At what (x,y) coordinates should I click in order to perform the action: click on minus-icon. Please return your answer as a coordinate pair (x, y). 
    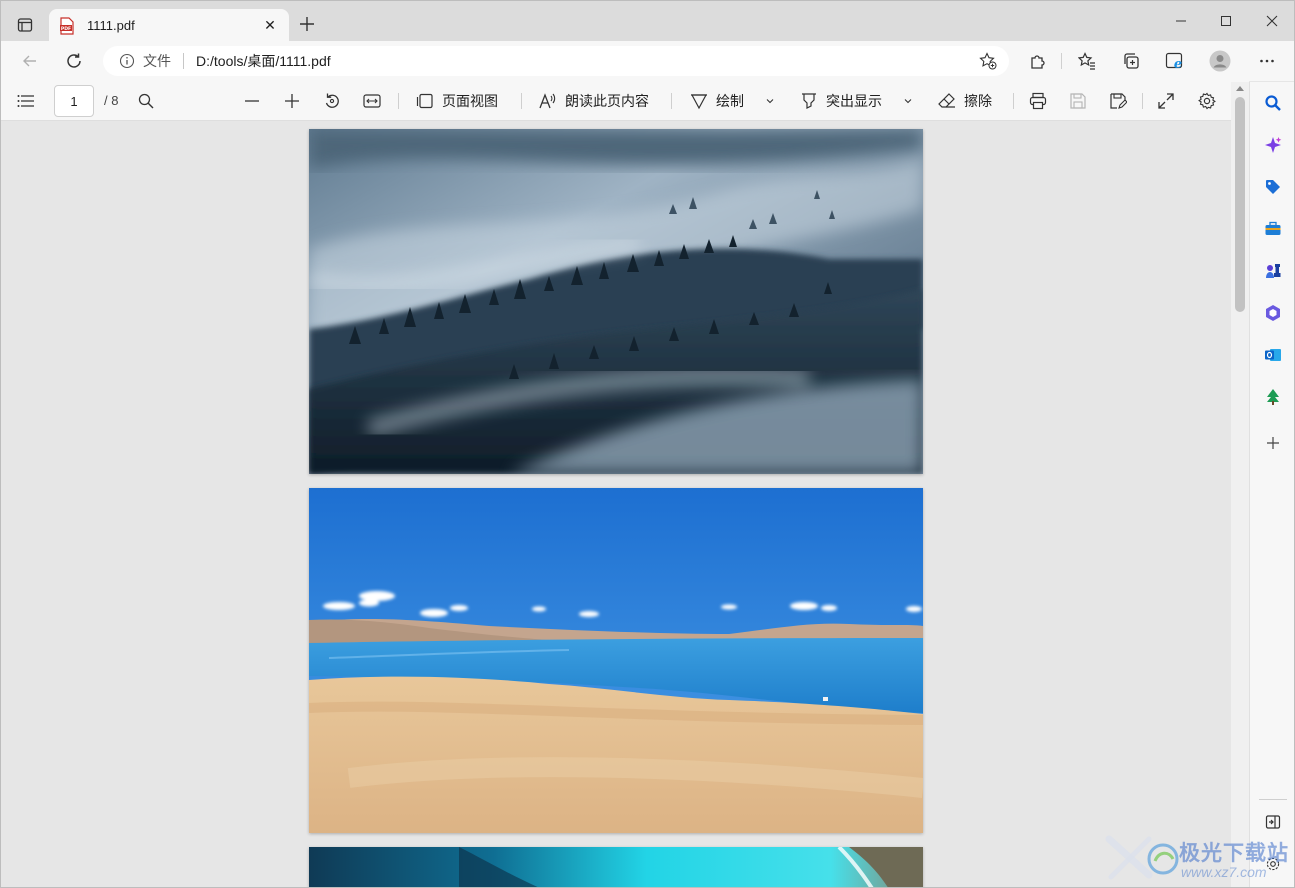
    Looking at the image, I should click on (252, 101).